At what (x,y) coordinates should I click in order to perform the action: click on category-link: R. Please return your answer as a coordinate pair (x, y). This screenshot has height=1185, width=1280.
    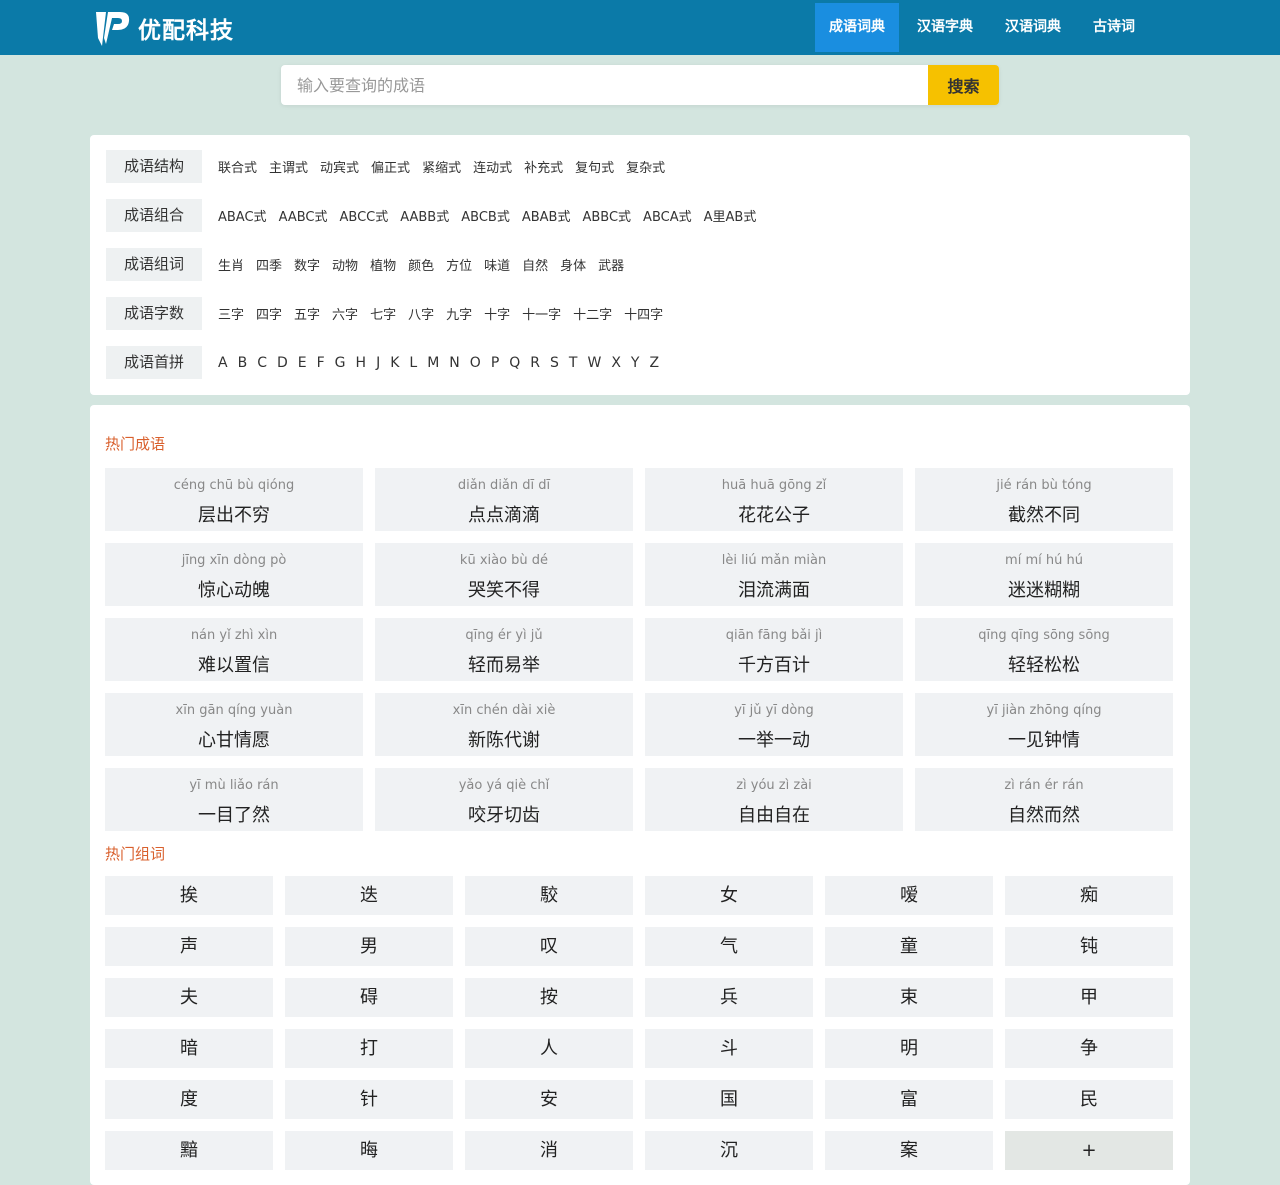
    Looking at the image, I should click on (535, 363).